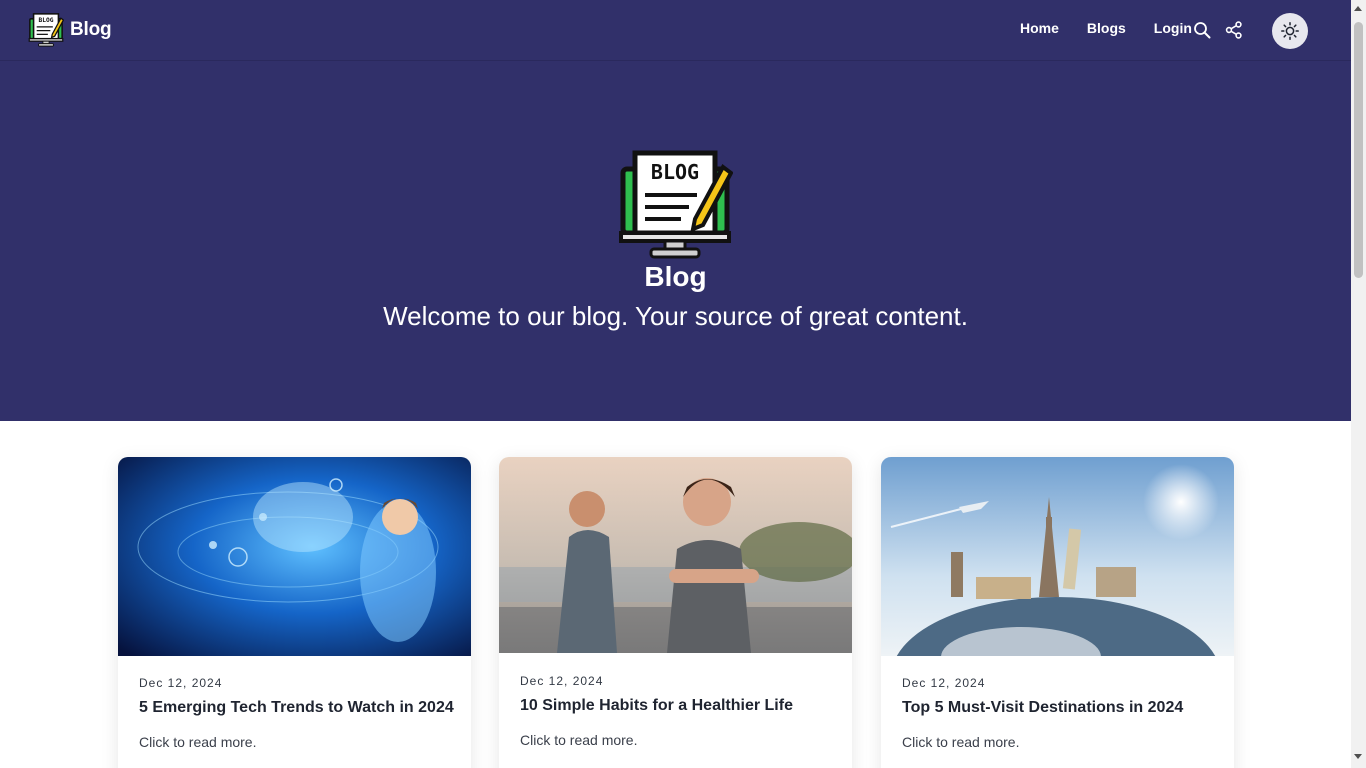 The image size is (1366, 768). What do you see at coordinates (656, 706) in the screenshot?
I see `post-title: 10 Simple Habits for a Healthier Life` at bounding box center [656, 706].